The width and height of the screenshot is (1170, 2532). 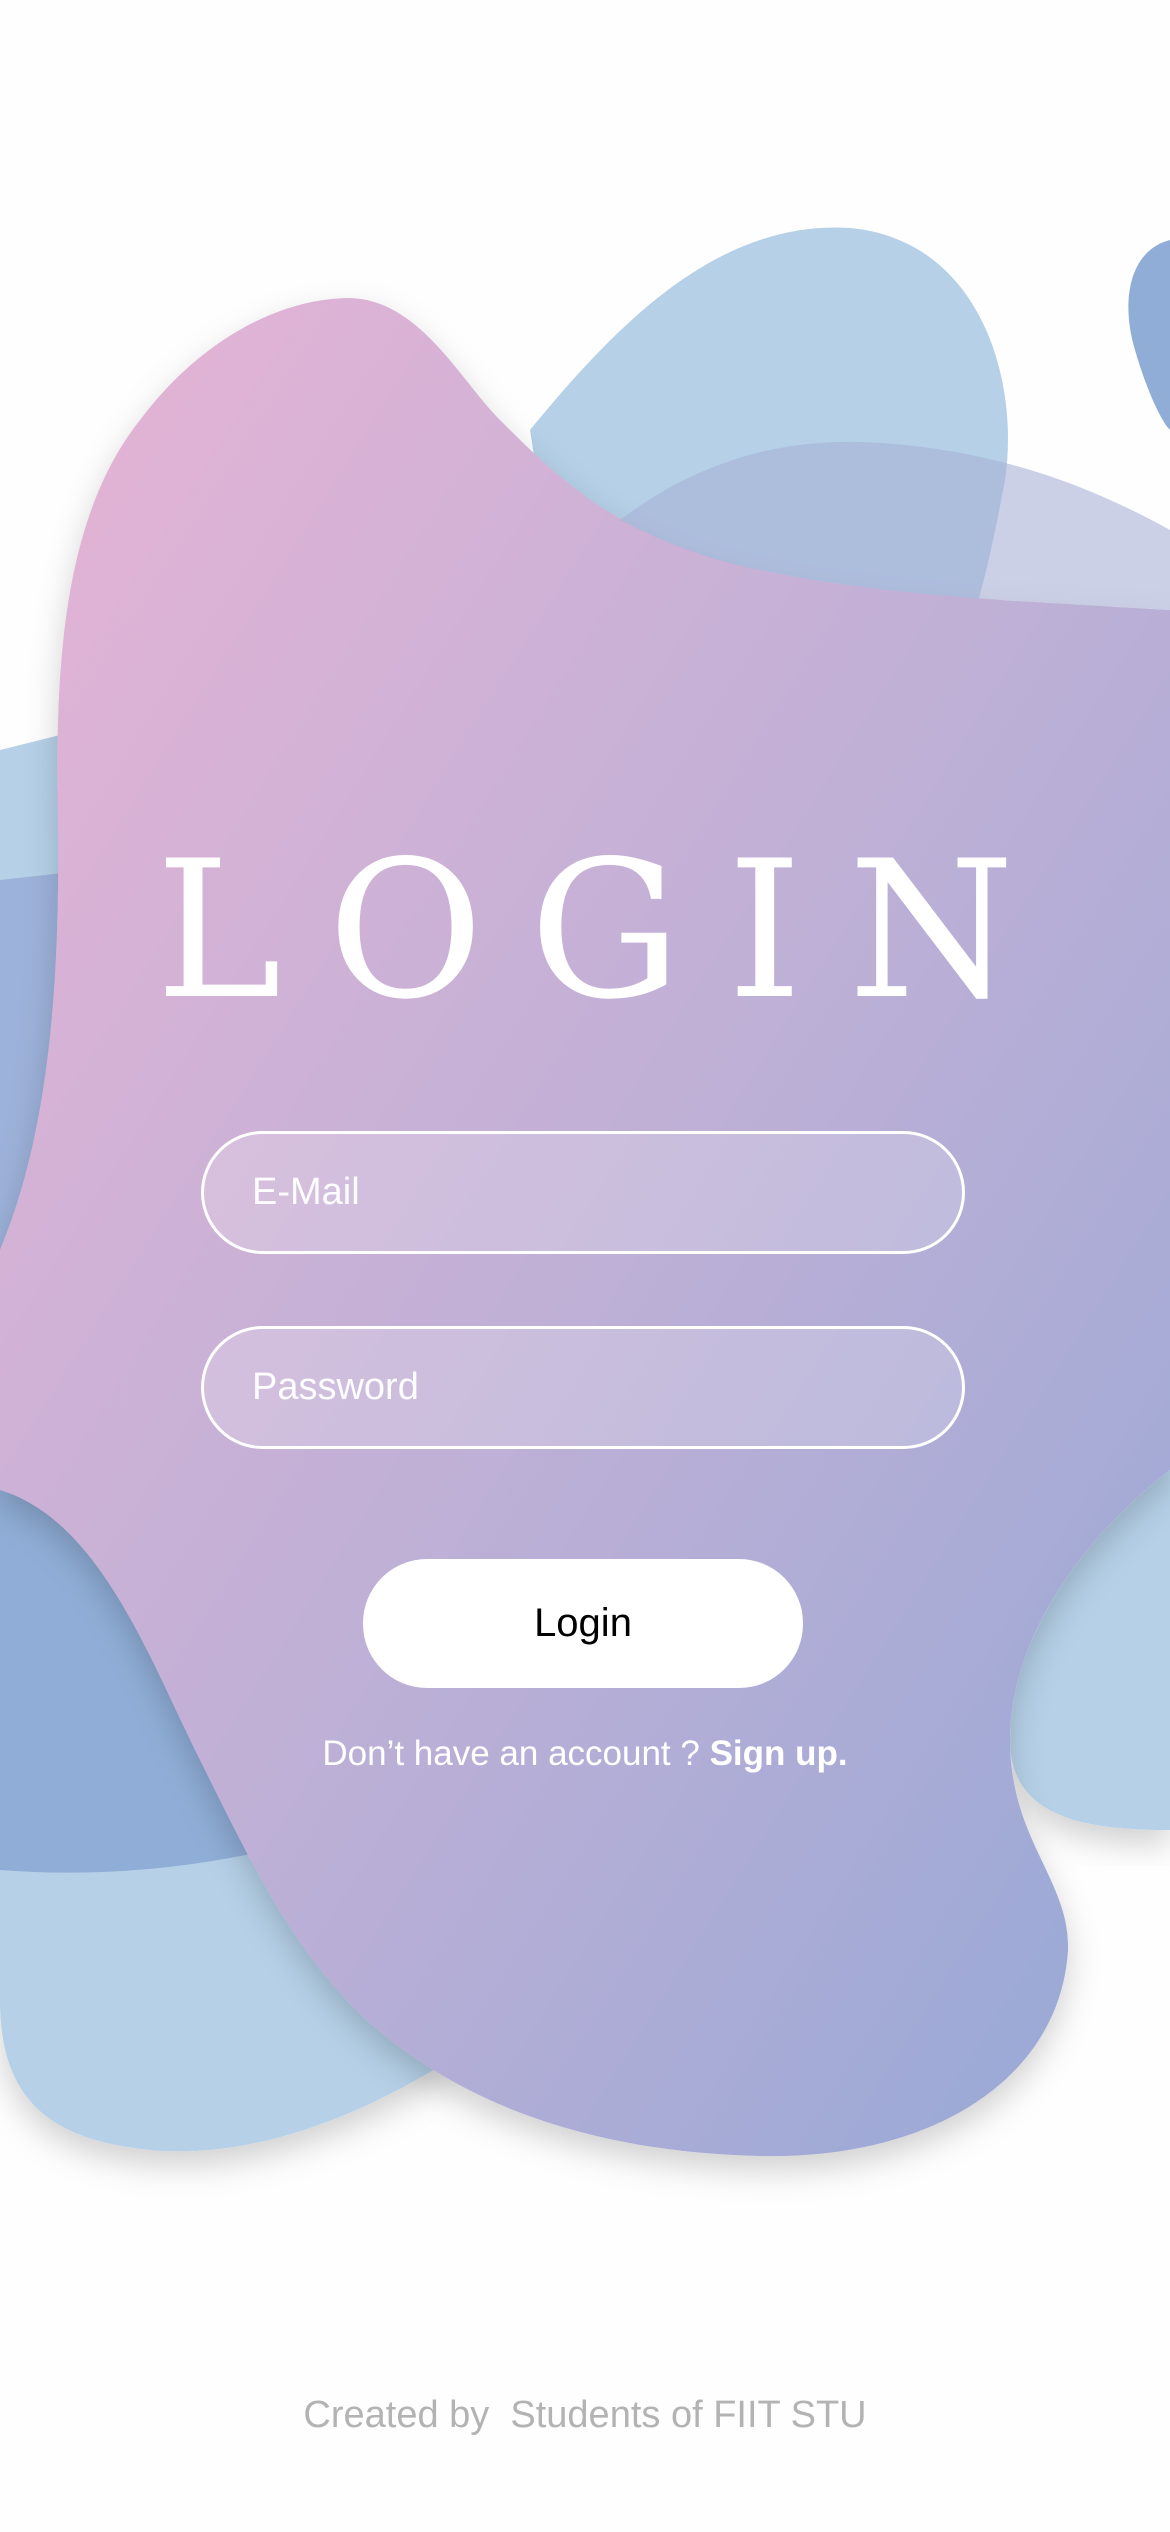 What do you see at coordinates (1149, 335) in the screenshot?
I see `blob-blue-corner` at bounding box center [1149, 335].